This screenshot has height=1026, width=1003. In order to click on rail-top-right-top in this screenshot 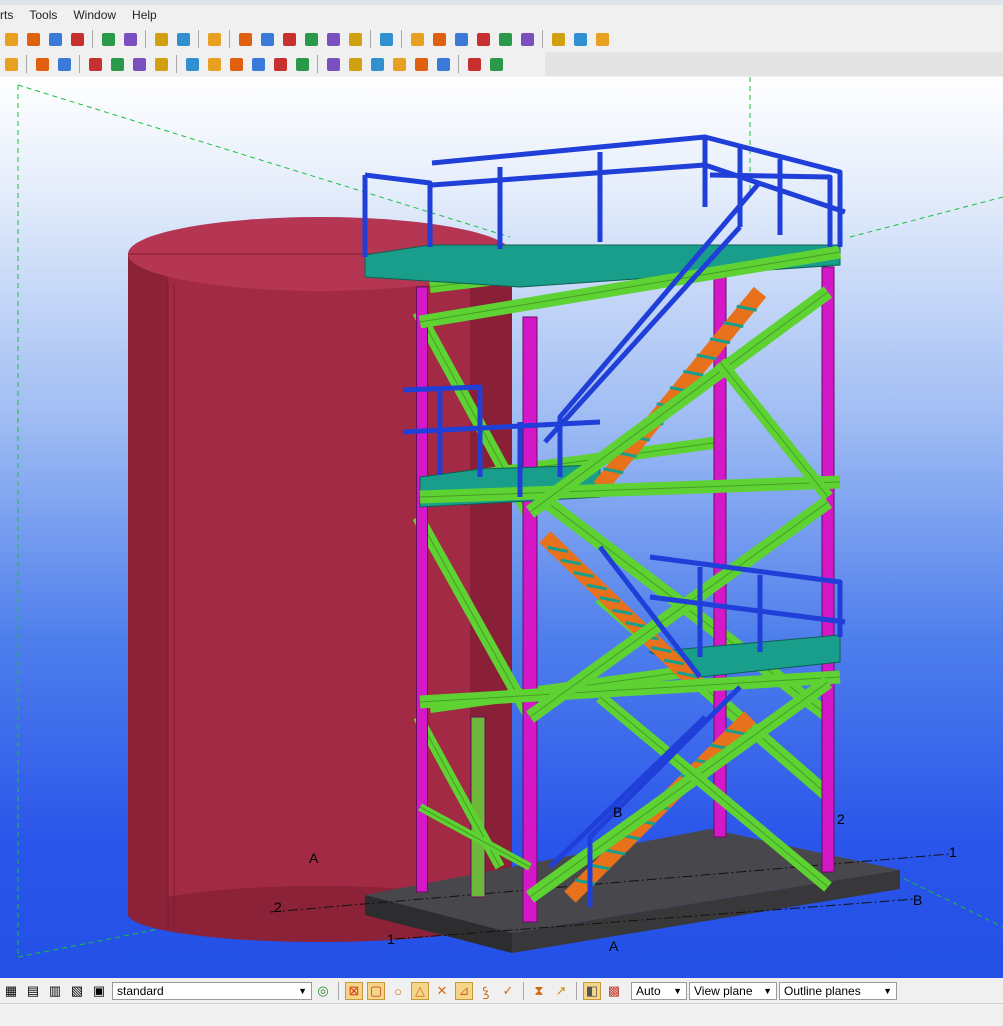, I will do `click(773, 190)`.